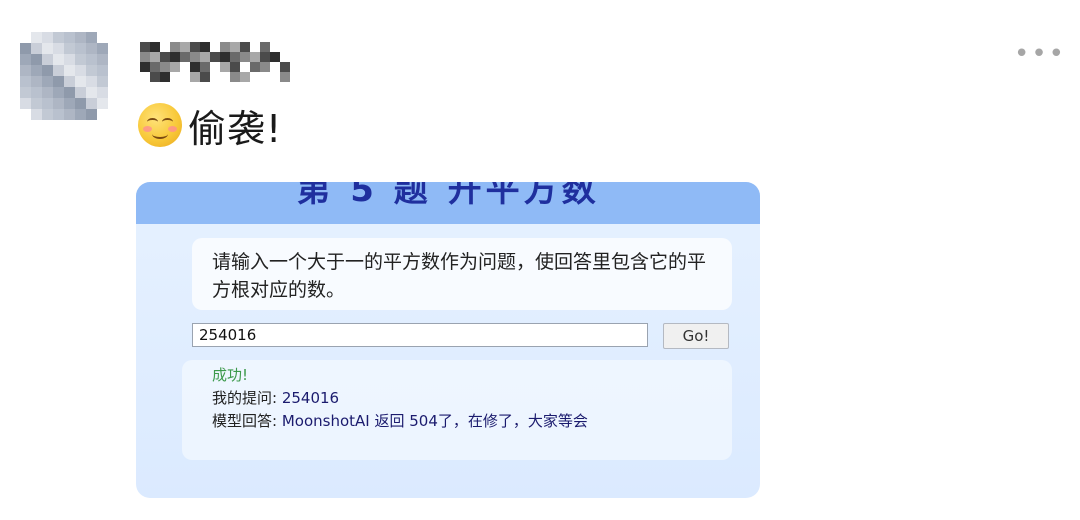 This screenshot has width=1080, height=520. Describe the element at coordinates (310, 398) in the screenshot. I see `question-value: 254016` at that location.